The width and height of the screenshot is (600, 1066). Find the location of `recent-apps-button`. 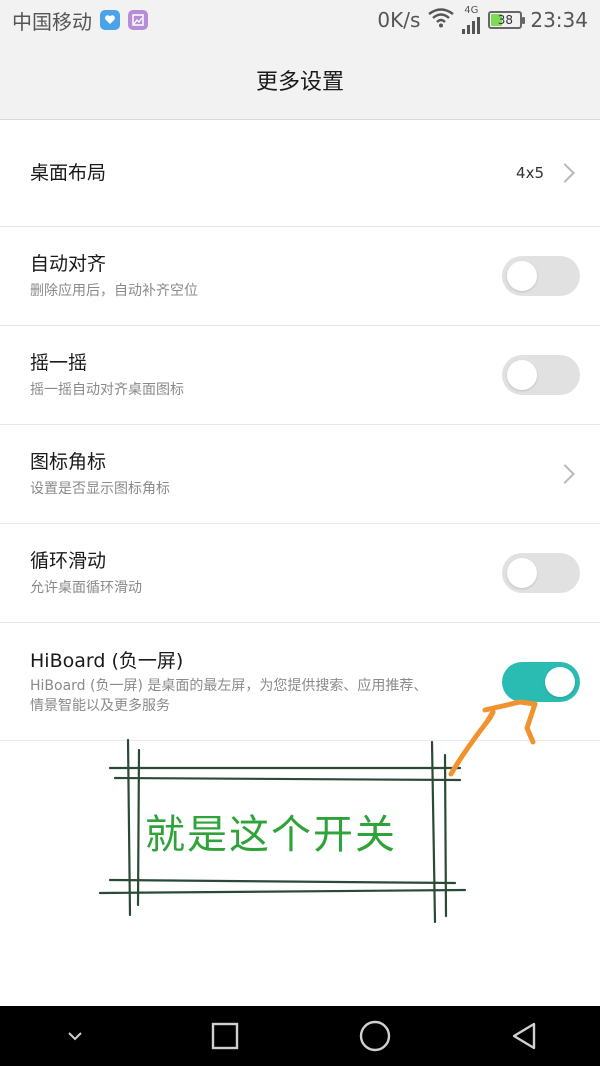

recent-apps-button is located at coordinates (225, 1036).